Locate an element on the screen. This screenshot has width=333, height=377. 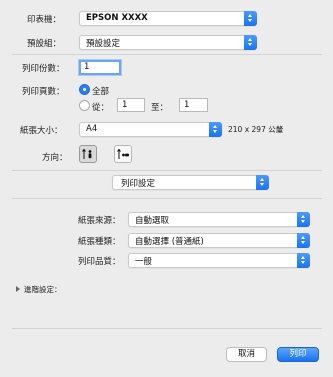
section-select: 列印設定 is located at coordinates (190, 182).